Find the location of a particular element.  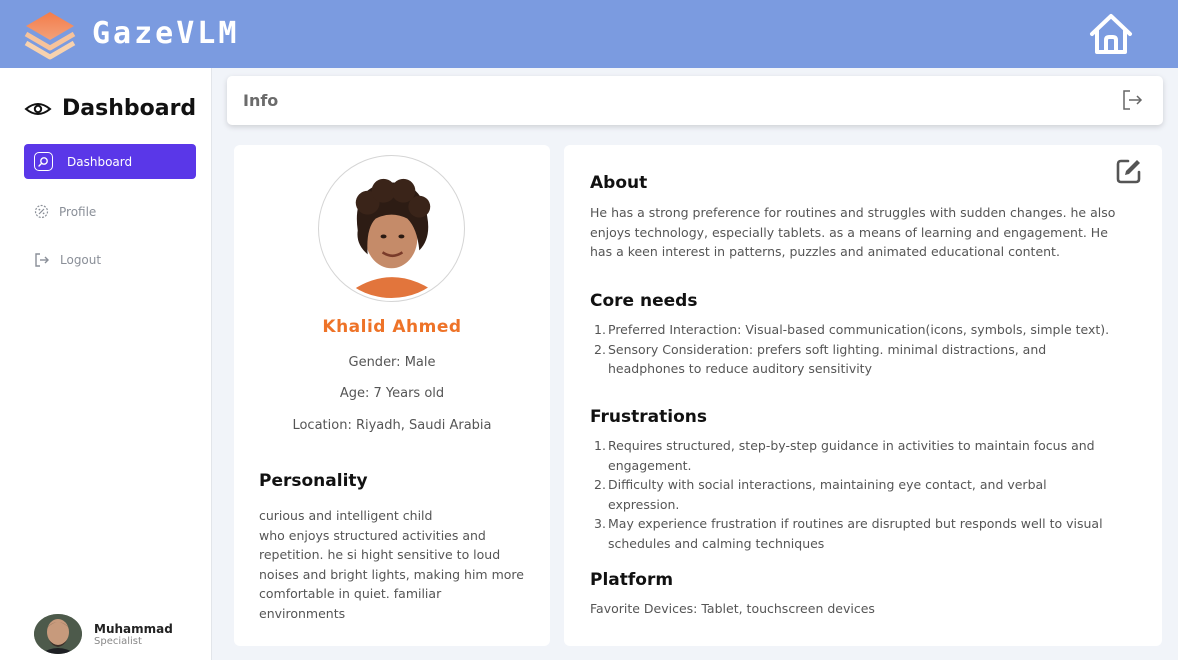

logout-icon is located at coordinates (42, 260).